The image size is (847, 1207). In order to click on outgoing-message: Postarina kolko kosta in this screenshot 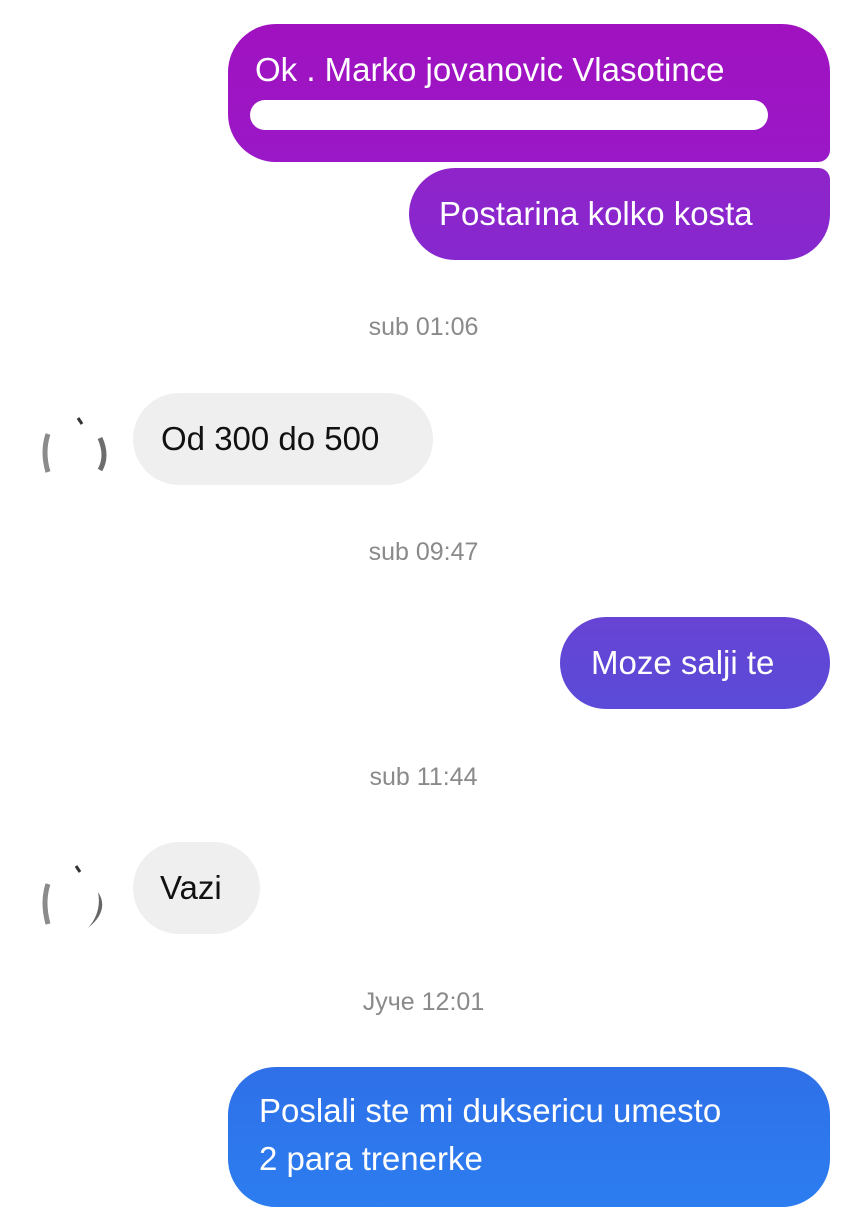, I will do `click(619, 214)`.